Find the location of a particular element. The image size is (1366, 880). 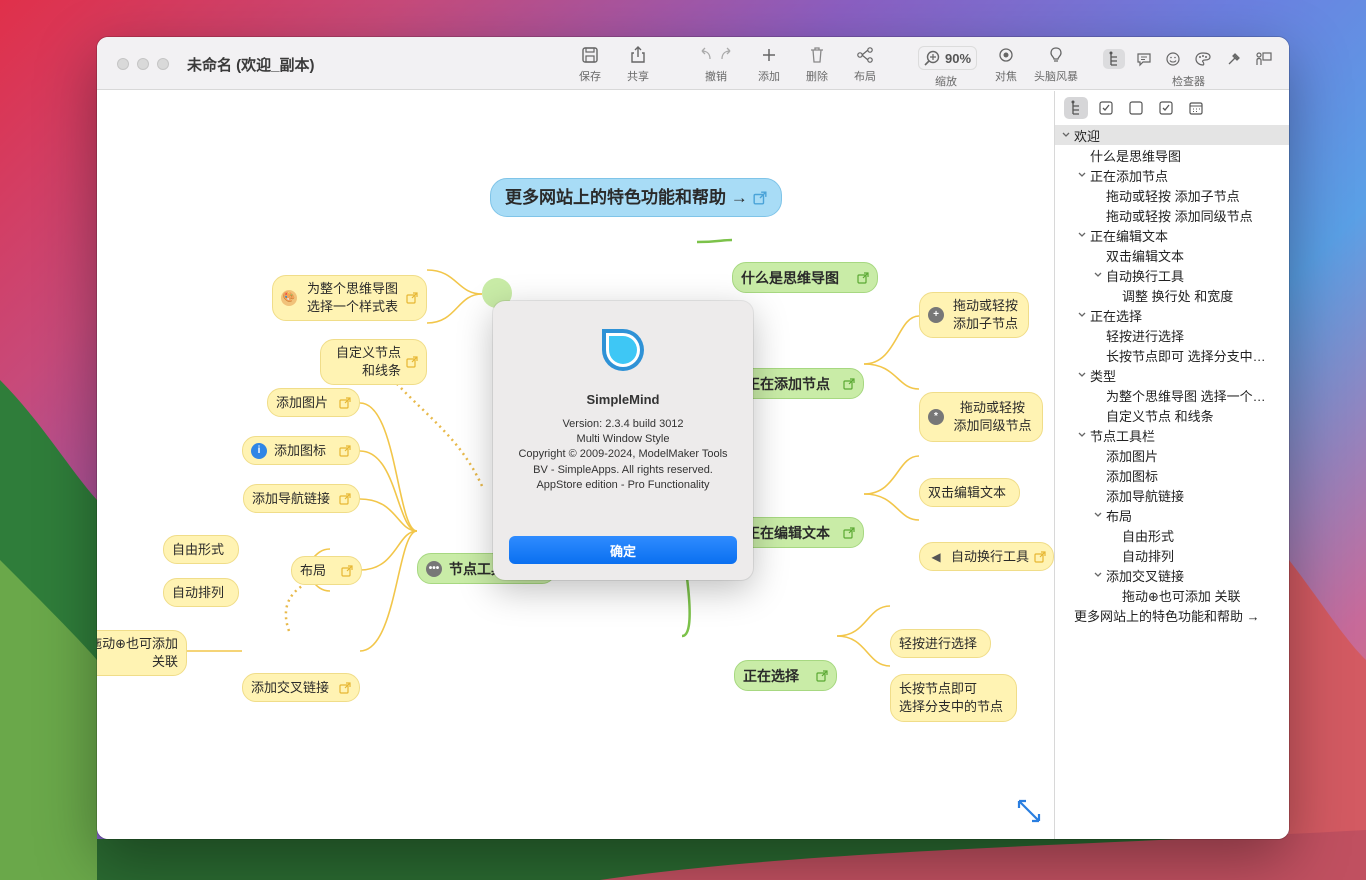

what-is-mindmap-node: 什么是思维导图 is located at coordinates (805, 277).